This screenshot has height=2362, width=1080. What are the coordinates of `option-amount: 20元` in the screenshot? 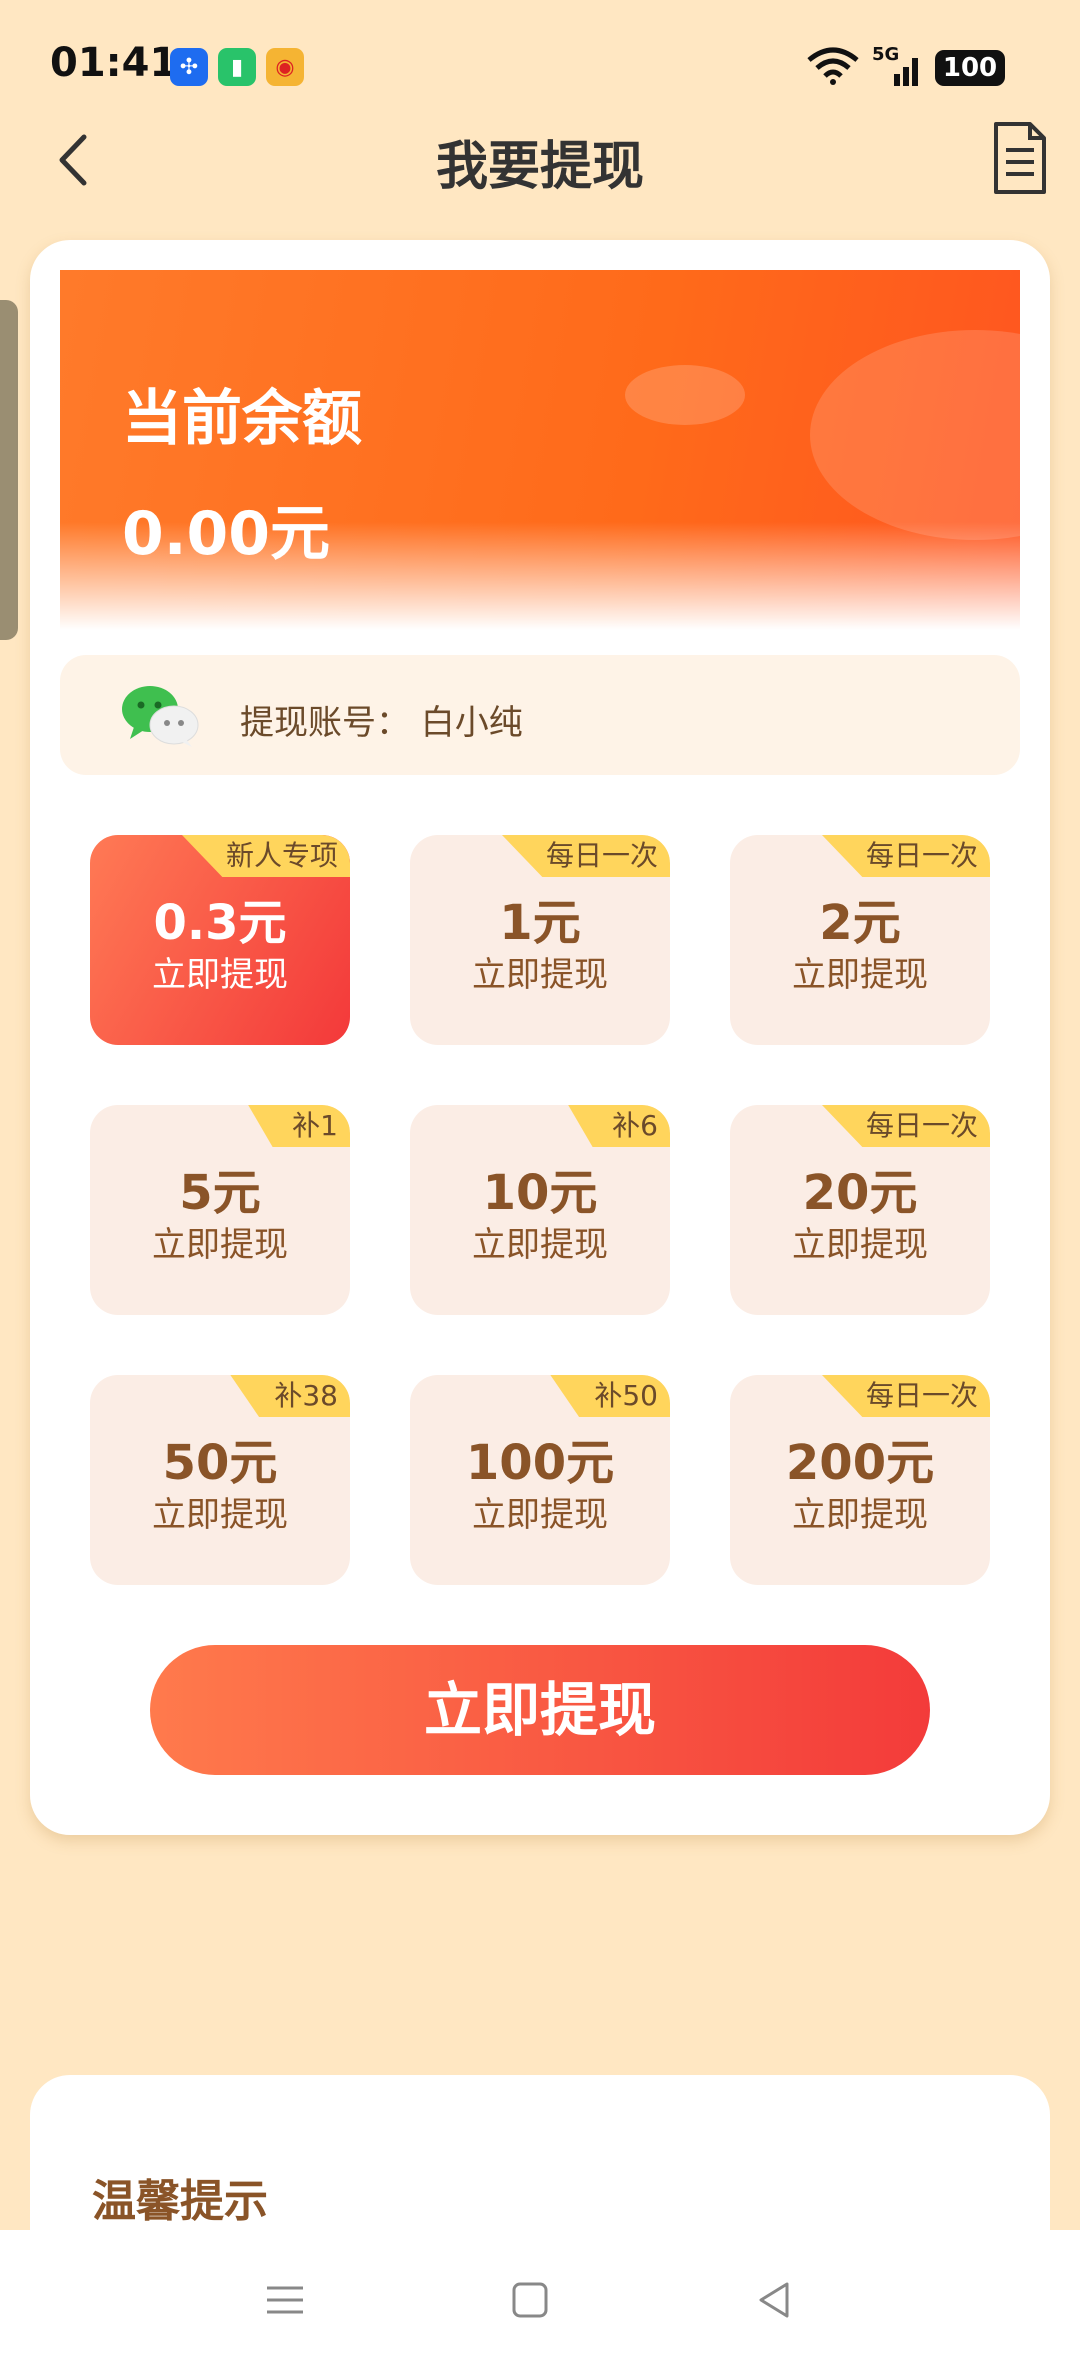 It's located at (860, 1193).